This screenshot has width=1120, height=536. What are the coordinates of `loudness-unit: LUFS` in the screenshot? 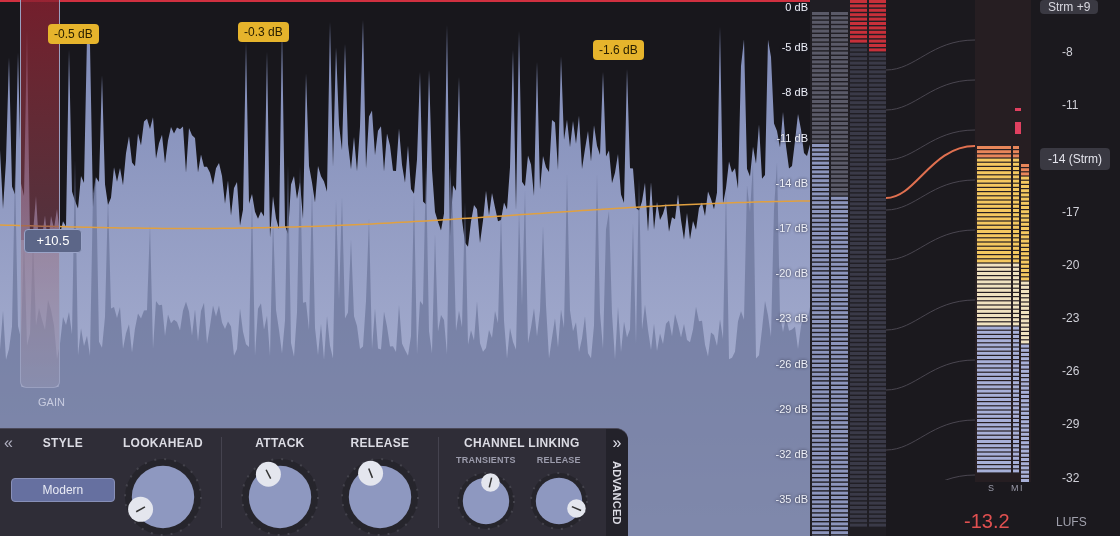 It's located at (1071, 522).